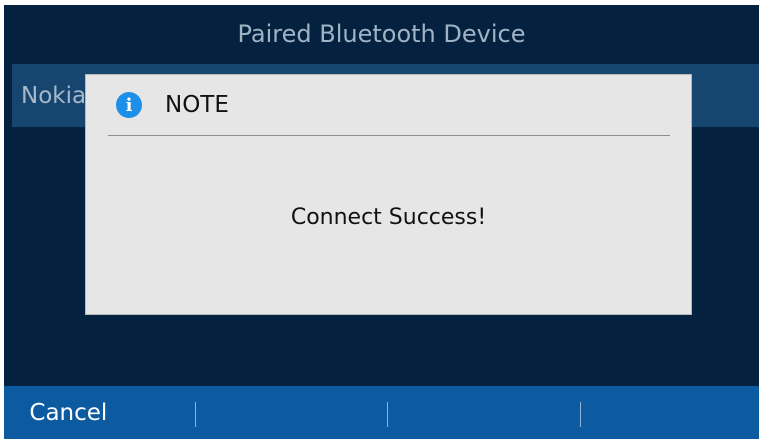 Image resolution: width=763 pixels, height=439 pixels. What do you see at coordinates (129, 105) in the screenshot?
I see `info-icon: i` at bounding box center [129, 105].